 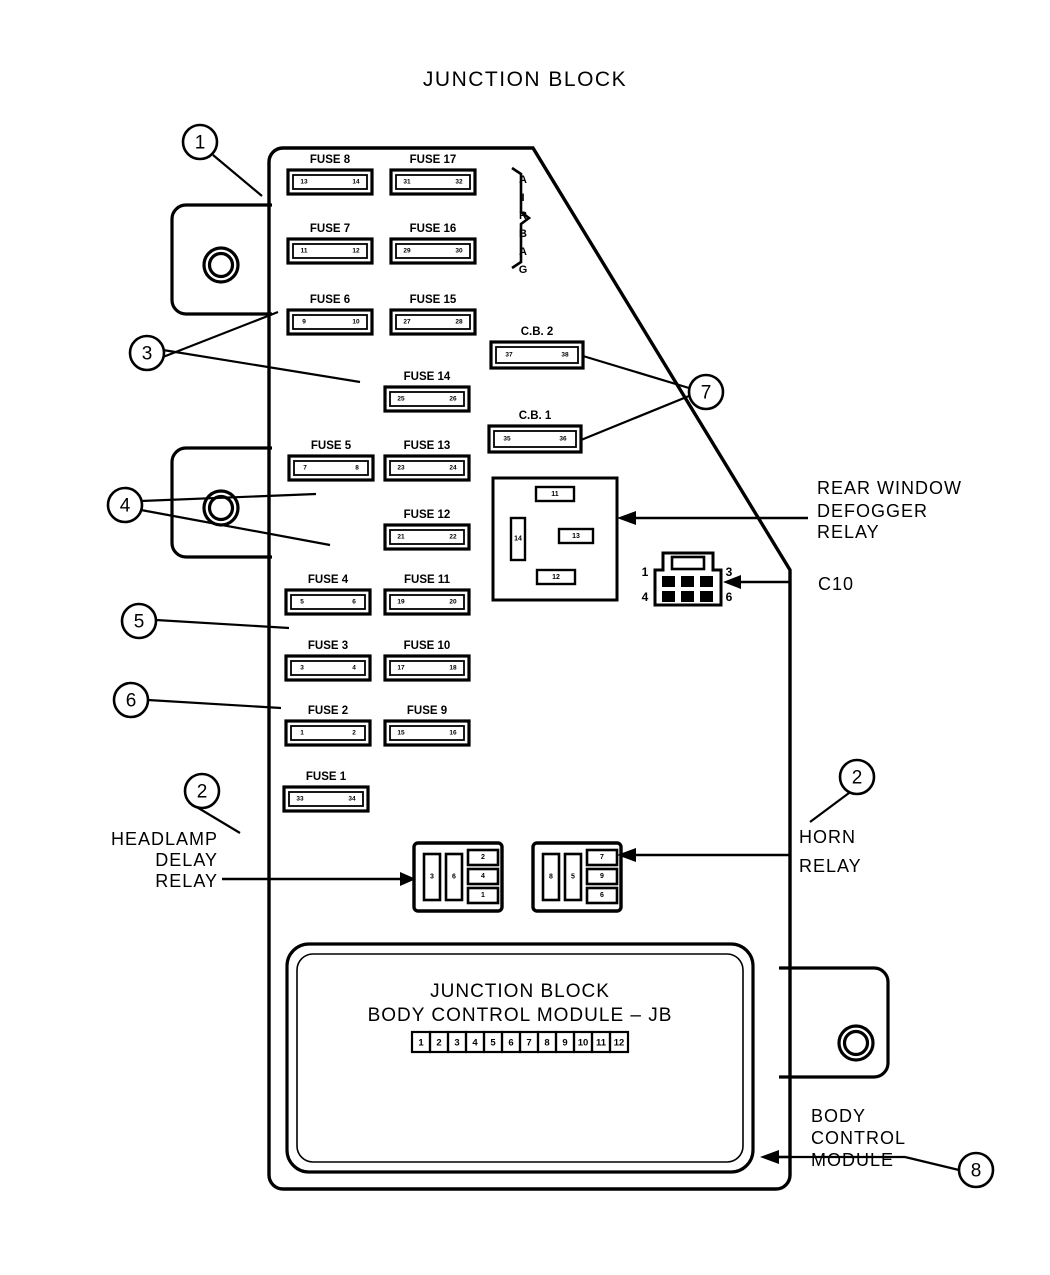 I want to click on fuse-label: FUSE 6, so click(x=330, y=300).